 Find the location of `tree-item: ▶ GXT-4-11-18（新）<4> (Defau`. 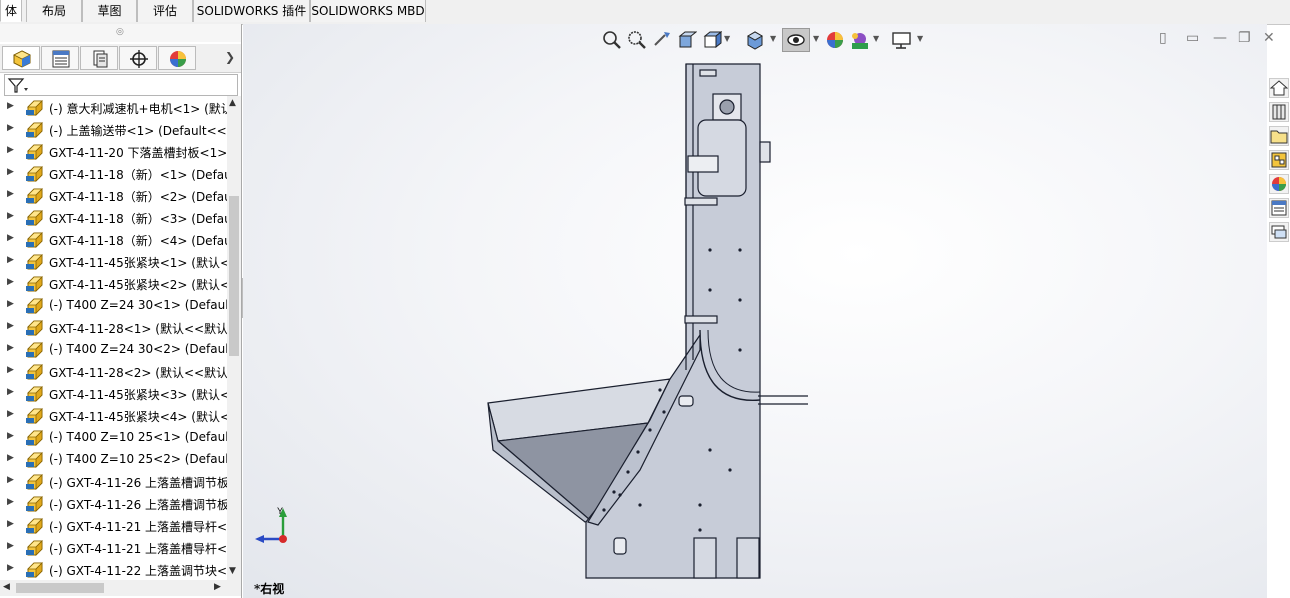

tree-item: ▶ GXT-4-11-18（新）<4> (Defau is located at coordinates (113, 239).